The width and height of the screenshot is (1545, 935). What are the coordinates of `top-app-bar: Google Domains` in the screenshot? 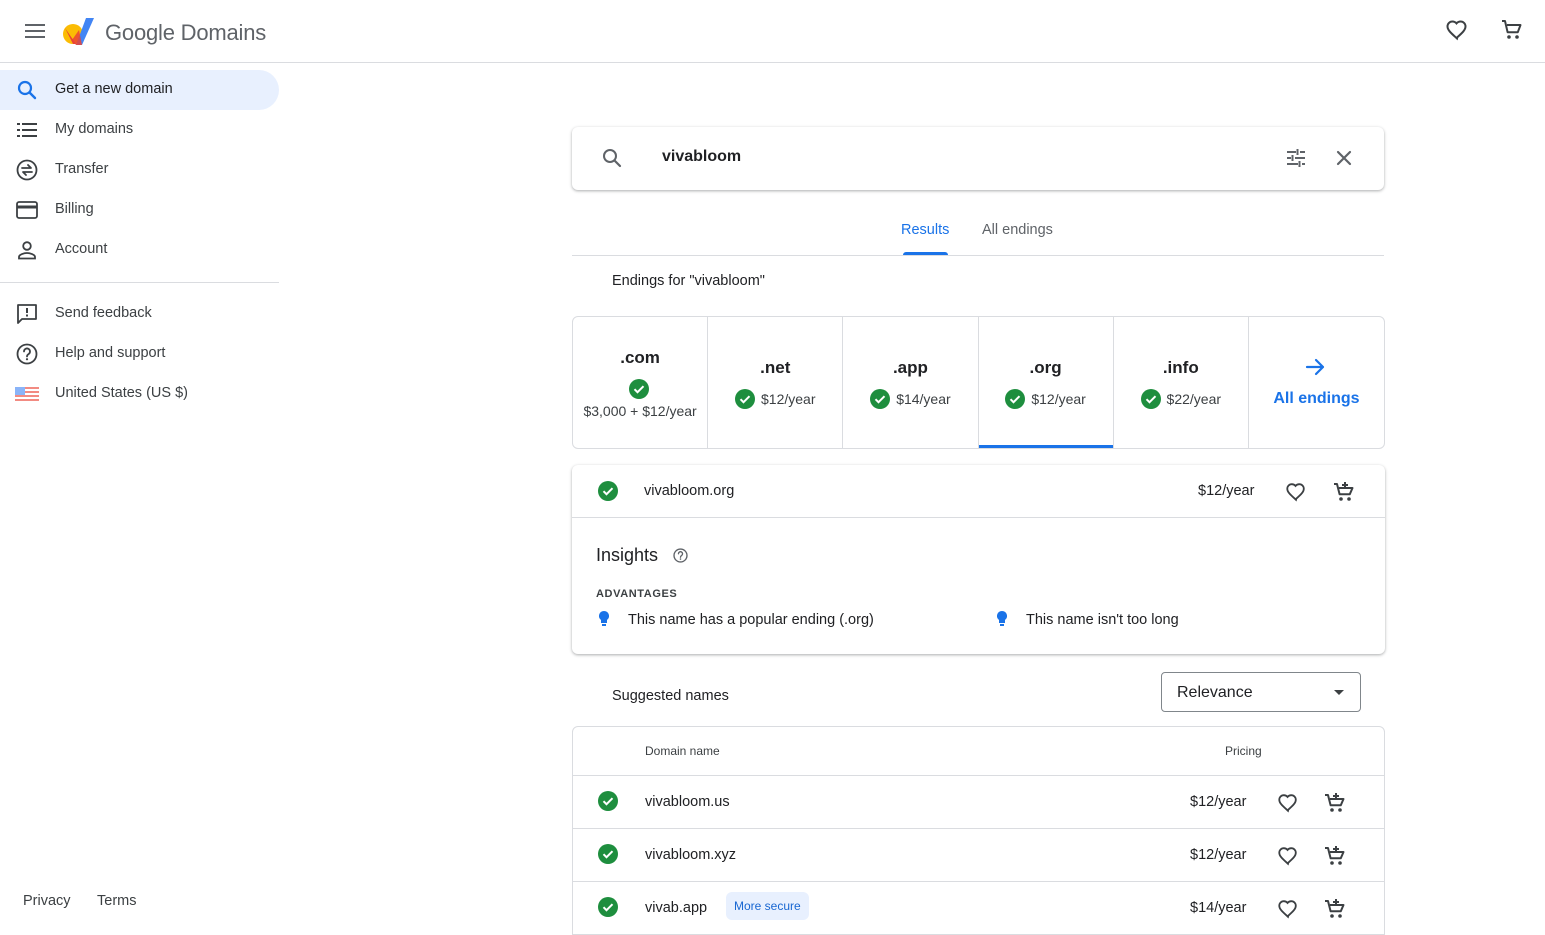 It's located at (772, 31).